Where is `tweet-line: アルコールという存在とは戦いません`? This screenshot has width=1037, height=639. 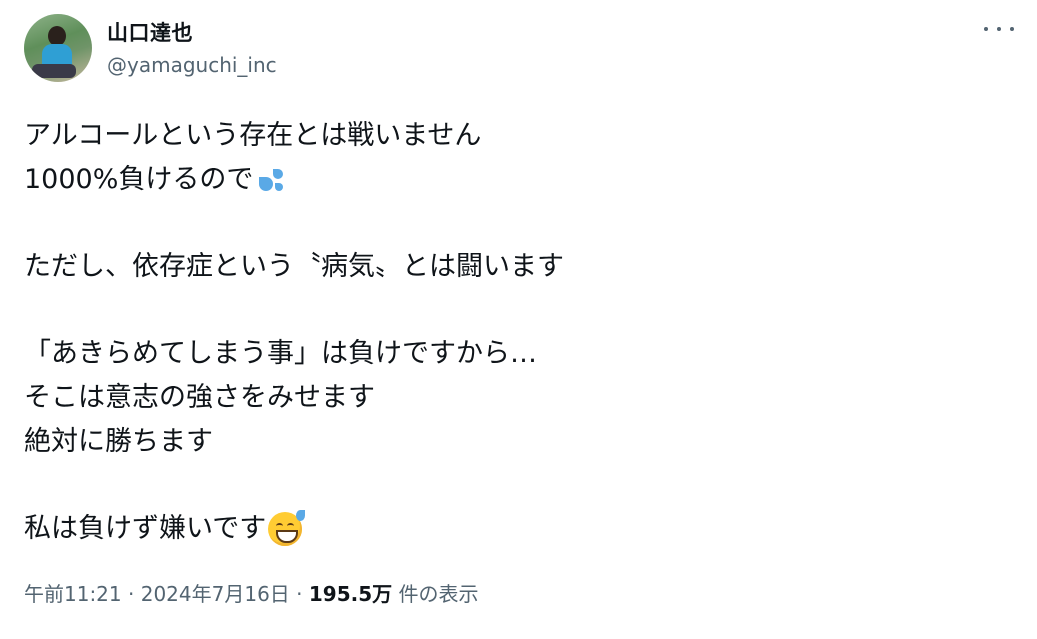 tweet-line: アルコールという存在とは戦いません is located at coordinates (253, 135).